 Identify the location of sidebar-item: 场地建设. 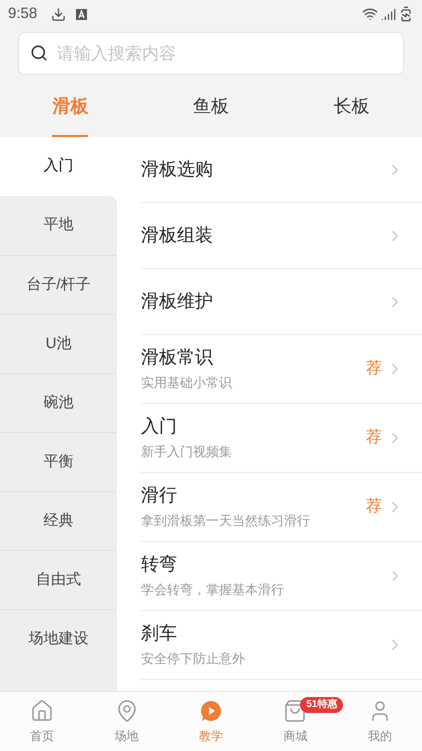
(58, 638).